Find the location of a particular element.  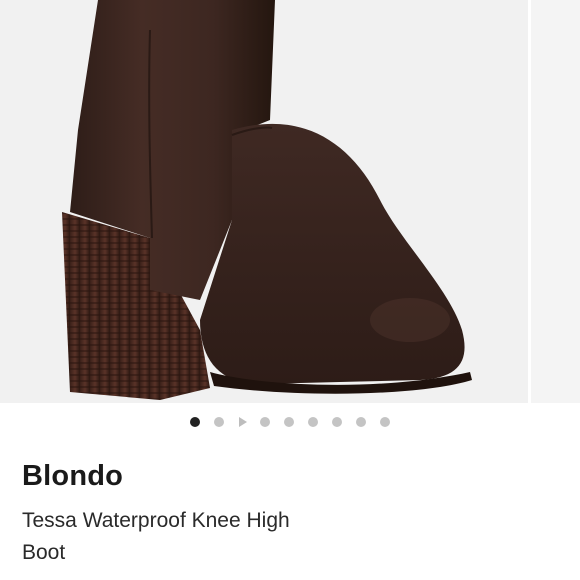

gallery-pagination is located at coordinates (290, 422).